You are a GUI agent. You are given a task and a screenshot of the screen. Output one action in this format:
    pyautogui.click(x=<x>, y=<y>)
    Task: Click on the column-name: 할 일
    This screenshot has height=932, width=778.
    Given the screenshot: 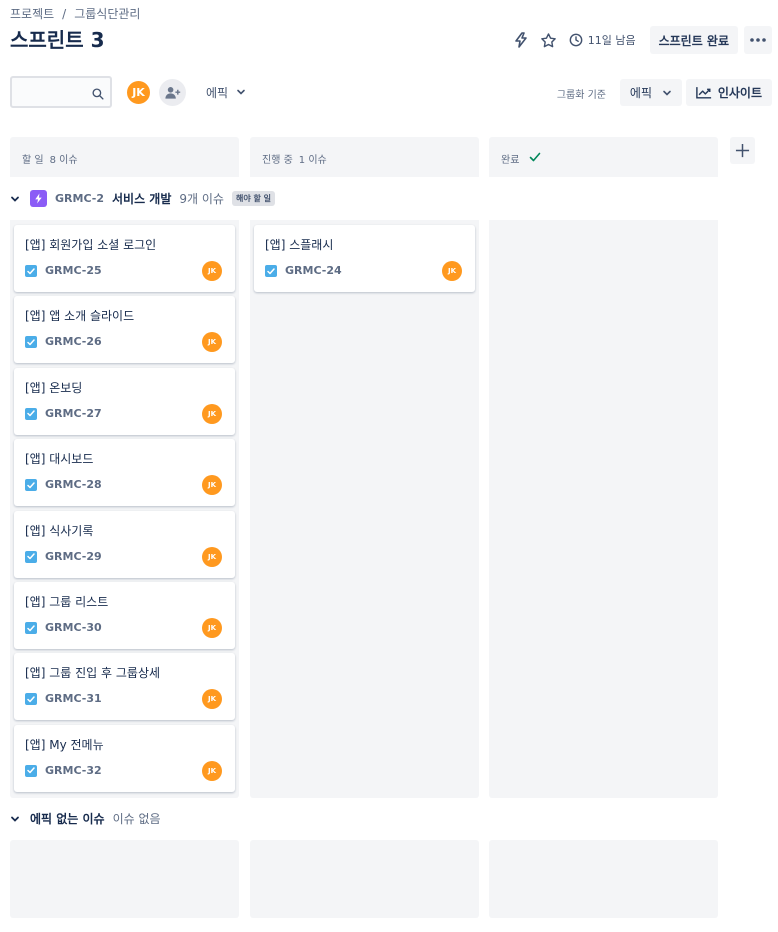 What is the action you would take?
    pyautogui.click(x=33, y=160)
    